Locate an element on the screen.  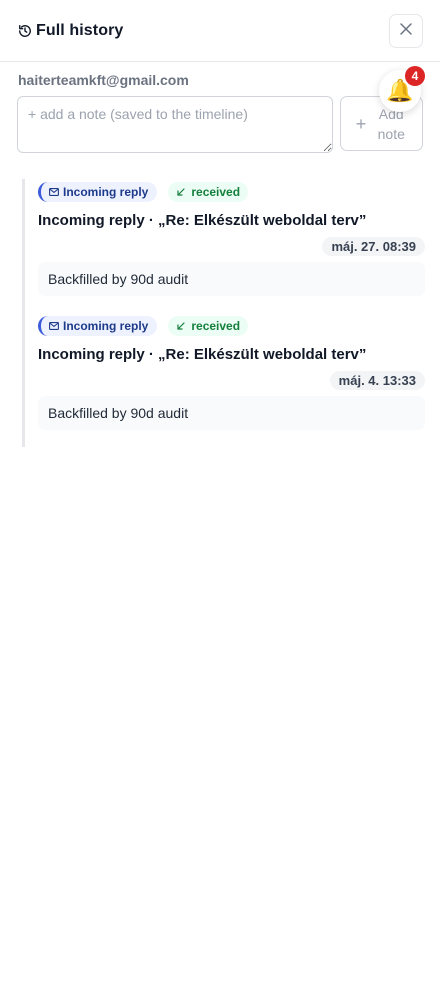
entry-timestamp: máj. 4. 13:33 is located at coordinates (377, 380).